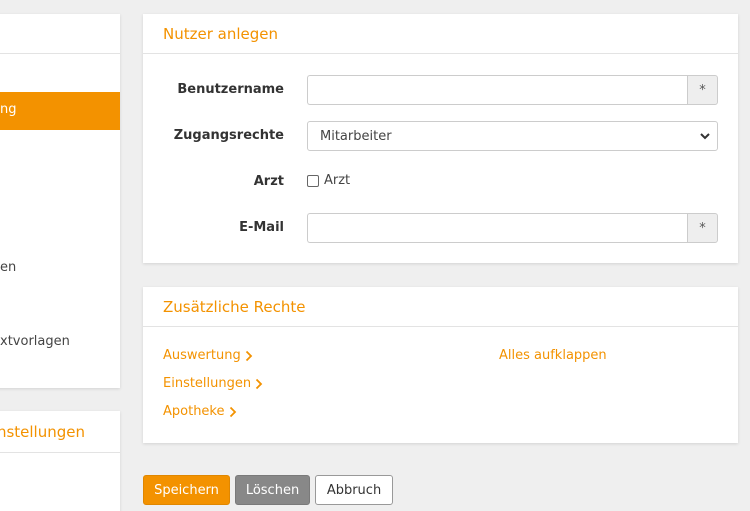 The width and height of the screenshot is (750, 511). Describe the element at coordinates (261, 227) in the screenshot. I see `email-label: E-Mail` at that location.